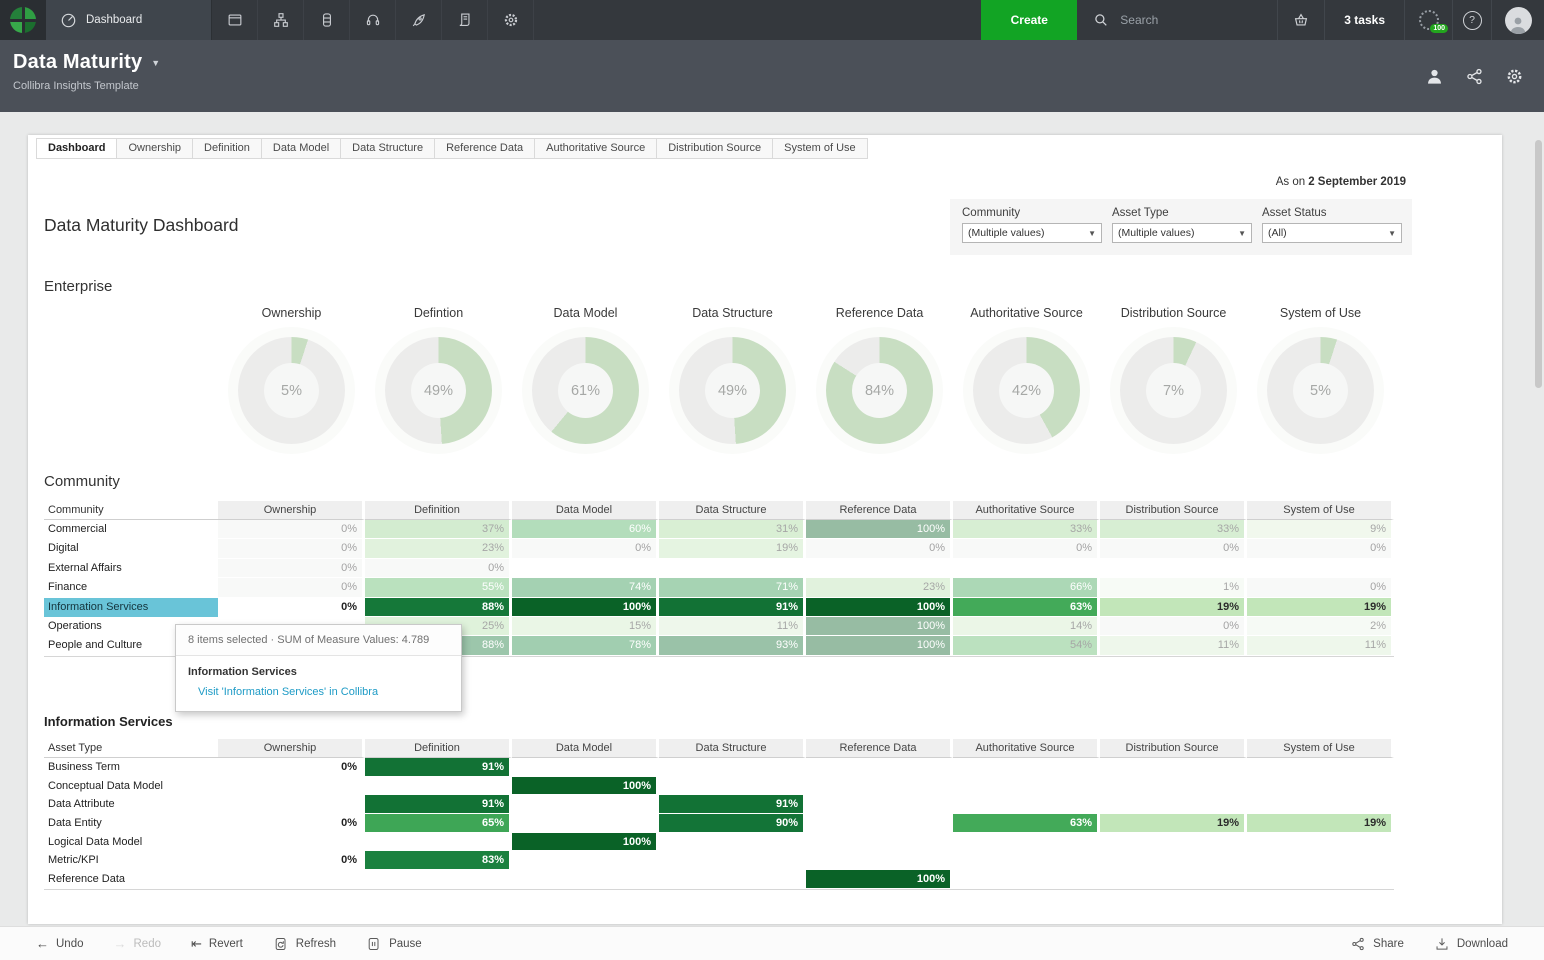 The width and height of the screenshot is (1544, 960). What do you see at coordinates (23, 20) in the screenshot?
I see `collibra-logo-tile` at bounding box center [23, 20].